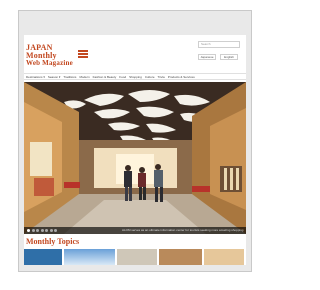 This screenshot has height=290, width=320. Describe the element at coordinates (69, 77) in the screenshot. I see `nav-item-traditions: Traditions` at that location.